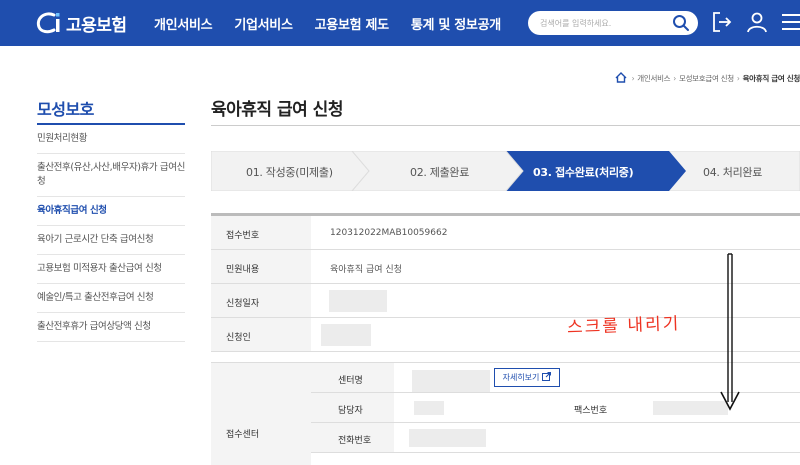 The image size is (800, 465). What do you see at coordinates (358, 301) in the screenshot?
I see `redacted-date` at bounding box center [358, 301].